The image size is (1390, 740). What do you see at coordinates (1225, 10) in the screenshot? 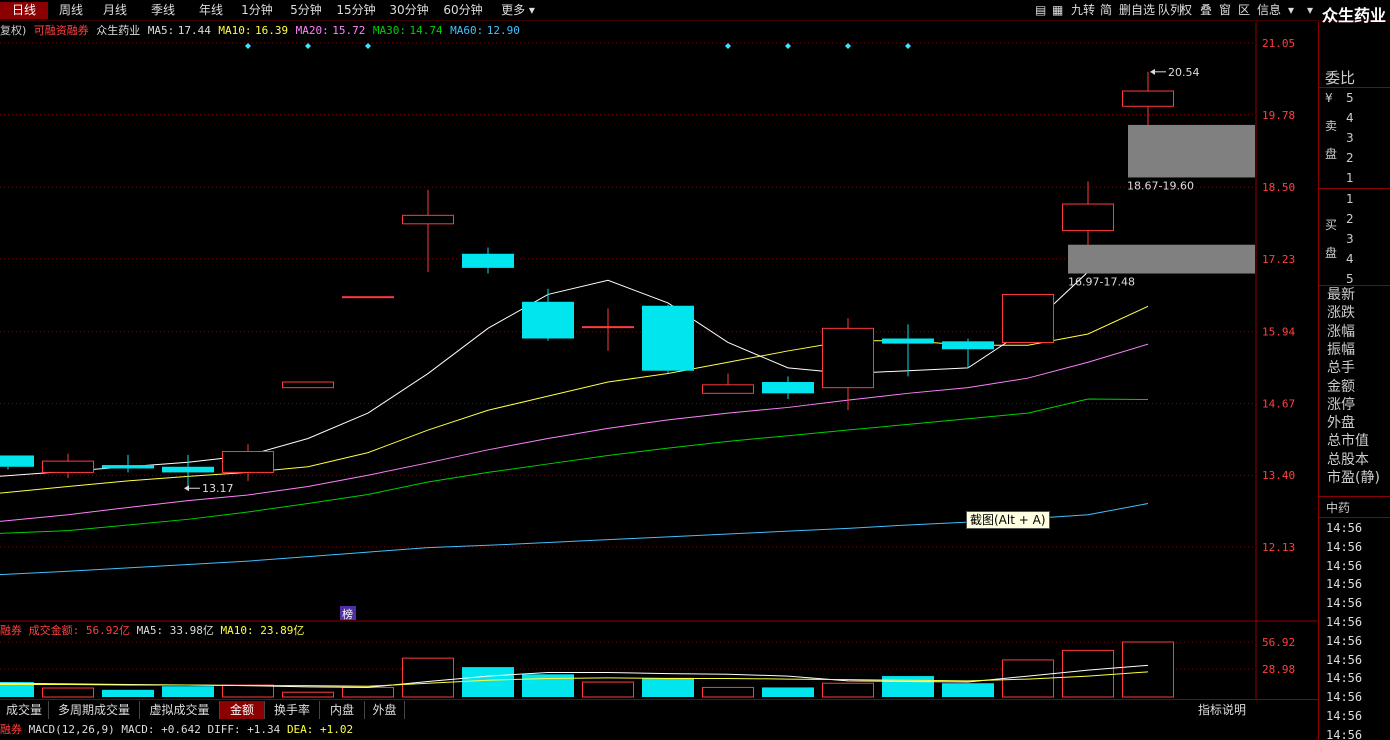
I see `window-button: 窗` at bounding box center [1225, 10].